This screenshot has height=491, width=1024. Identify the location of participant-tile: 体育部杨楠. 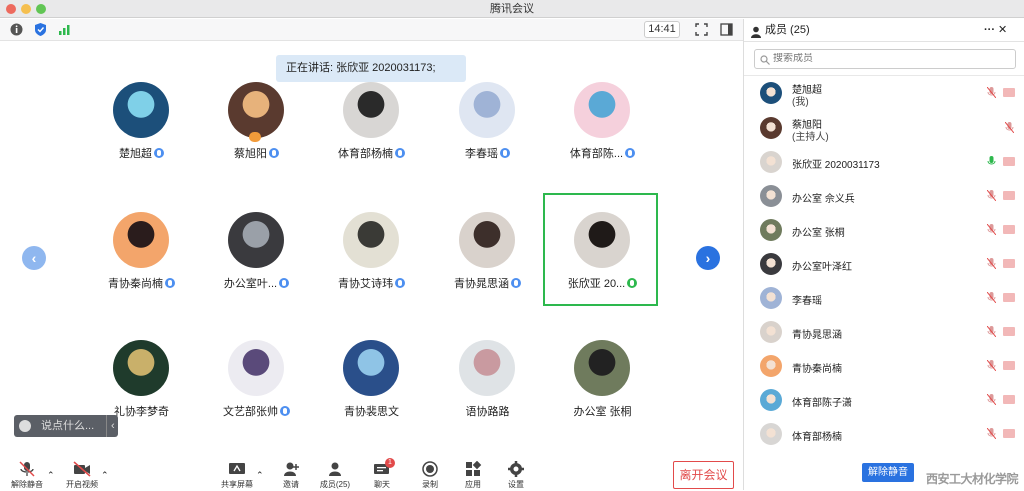
(371, 132).